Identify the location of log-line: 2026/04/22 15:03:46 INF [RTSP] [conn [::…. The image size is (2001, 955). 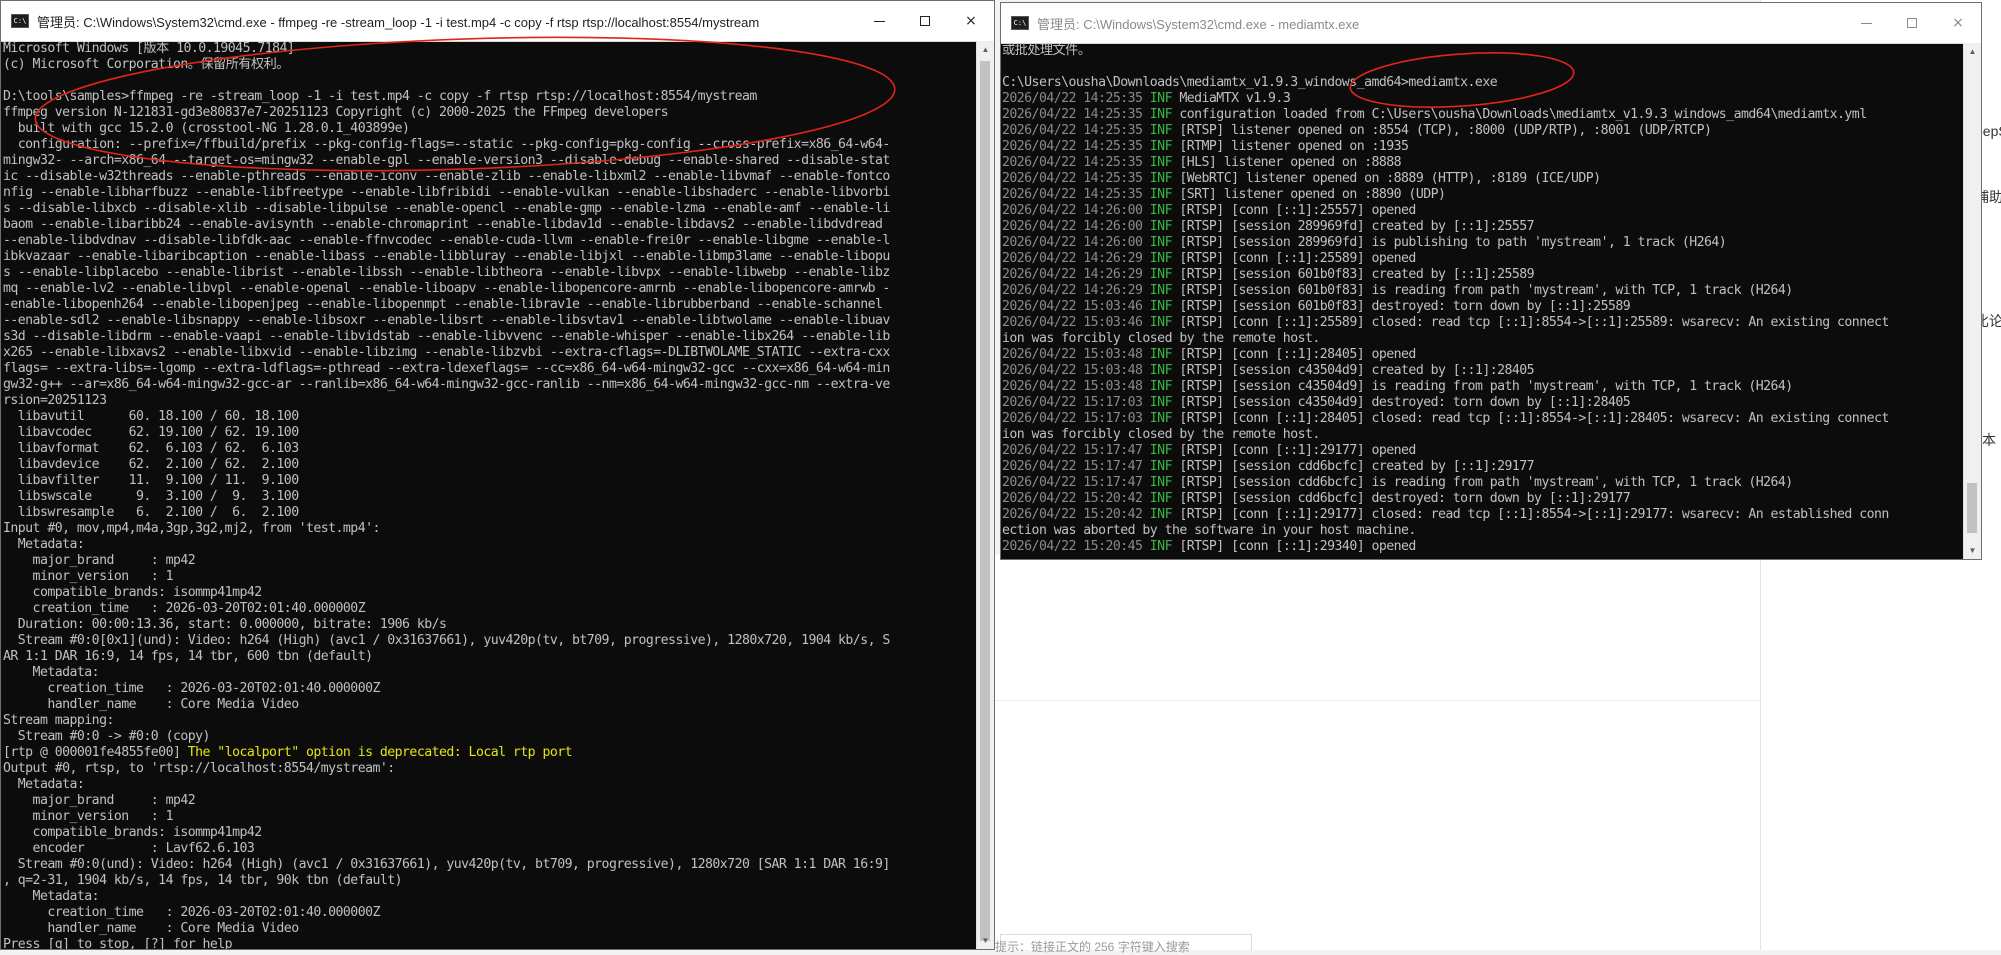
(1482, 323).